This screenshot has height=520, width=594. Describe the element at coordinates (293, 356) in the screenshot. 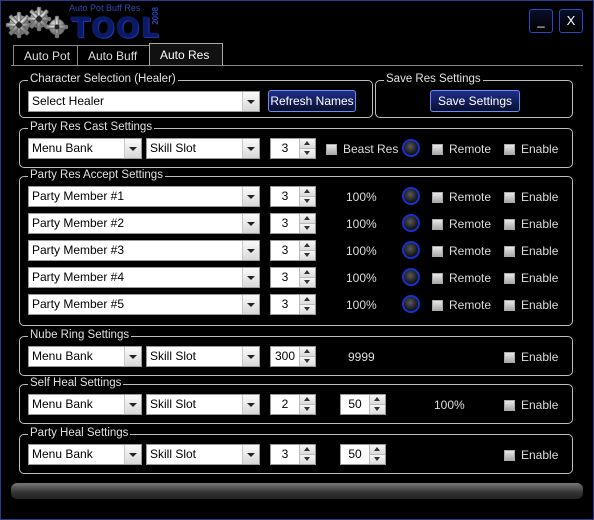

I see `nube-ring-count-stepper: 300` at that location.